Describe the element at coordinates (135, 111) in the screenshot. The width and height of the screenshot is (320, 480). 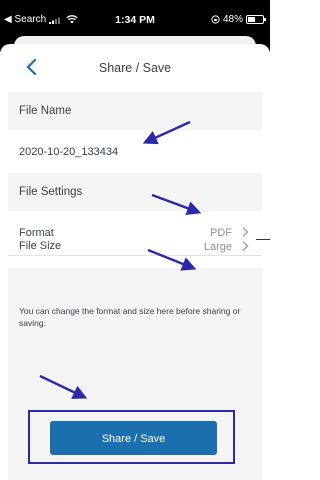
I see `section-file-name: File Name` at that location.